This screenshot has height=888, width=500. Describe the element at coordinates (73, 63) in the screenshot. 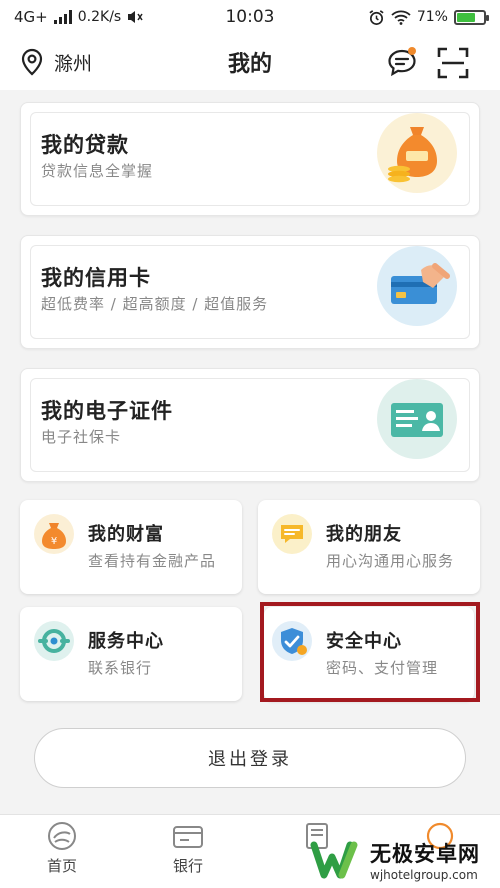

I see `location-name: 滁州` at that location.